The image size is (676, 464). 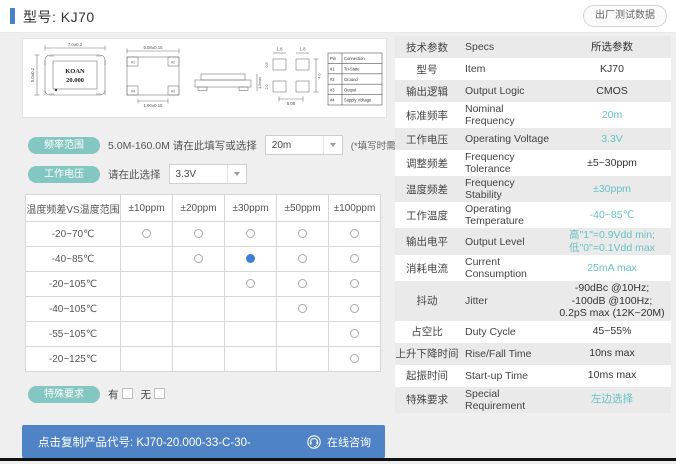 What do you see at coordinates (427, 115) in the screenshot?
I see `spec-name-cn: 标准频率` at bounding box center [427, 115].